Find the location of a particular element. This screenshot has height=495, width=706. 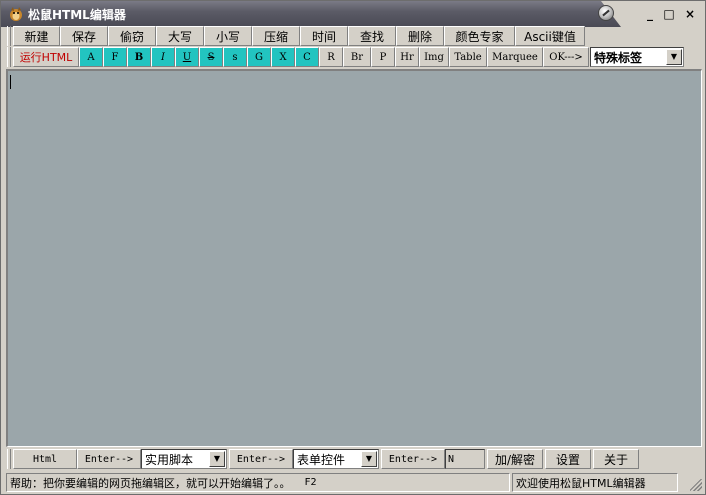

format-italic-button: I is located at coordinates (163, 57).